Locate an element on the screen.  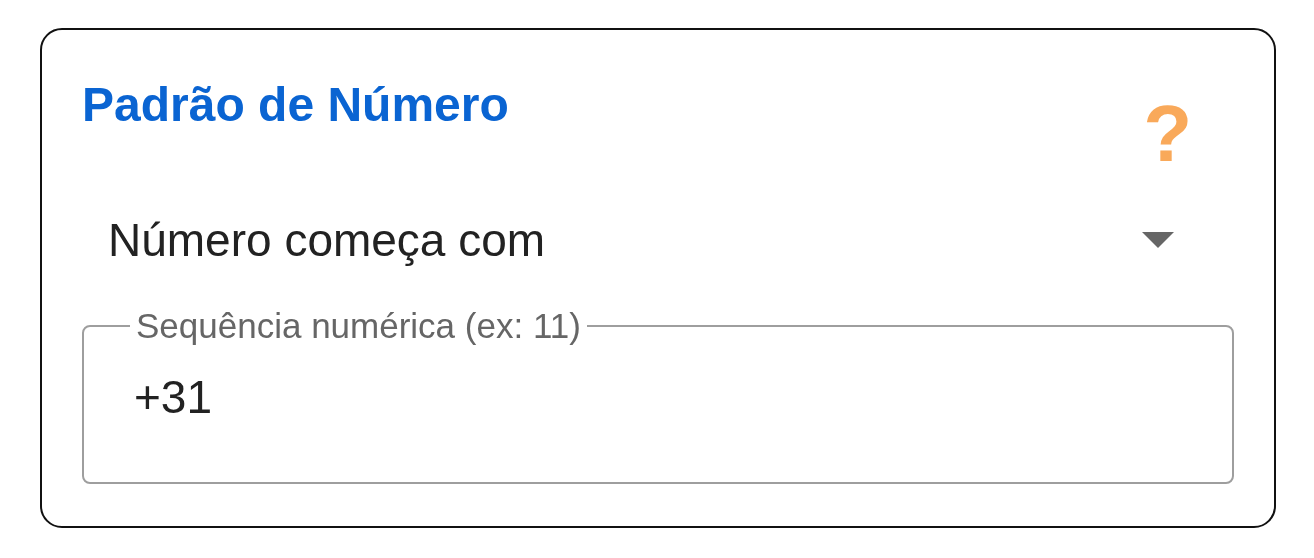
field-label: Sequência numérica (ex: 11) is located at coordinates (358, 325).